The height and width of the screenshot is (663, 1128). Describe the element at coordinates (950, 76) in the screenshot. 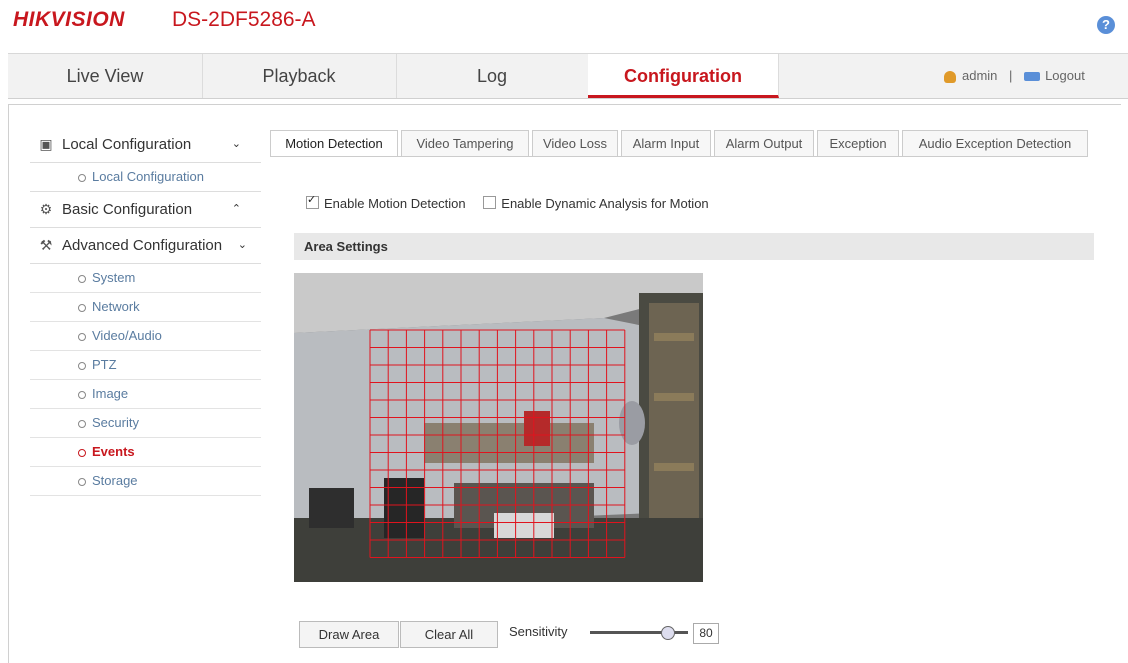

I see `user-icon` at that location.